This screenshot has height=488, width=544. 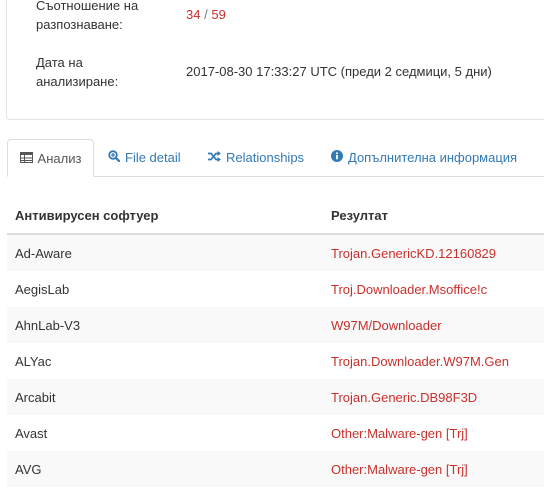 I want to click on antivirus-name: Ad-Aware, so click(x=43, y=253).